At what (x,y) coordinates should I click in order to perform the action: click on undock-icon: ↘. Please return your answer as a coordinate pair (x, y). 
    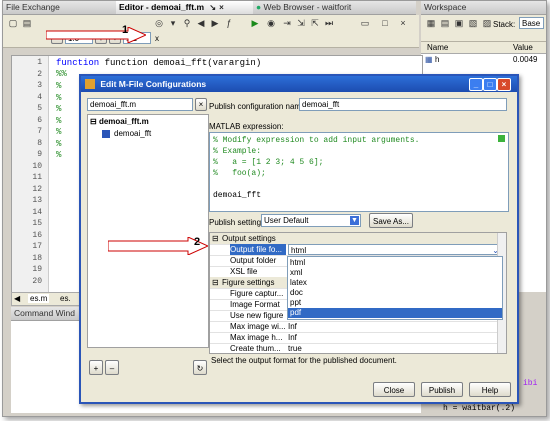
    Looking at the image, I should click on (212, 7).